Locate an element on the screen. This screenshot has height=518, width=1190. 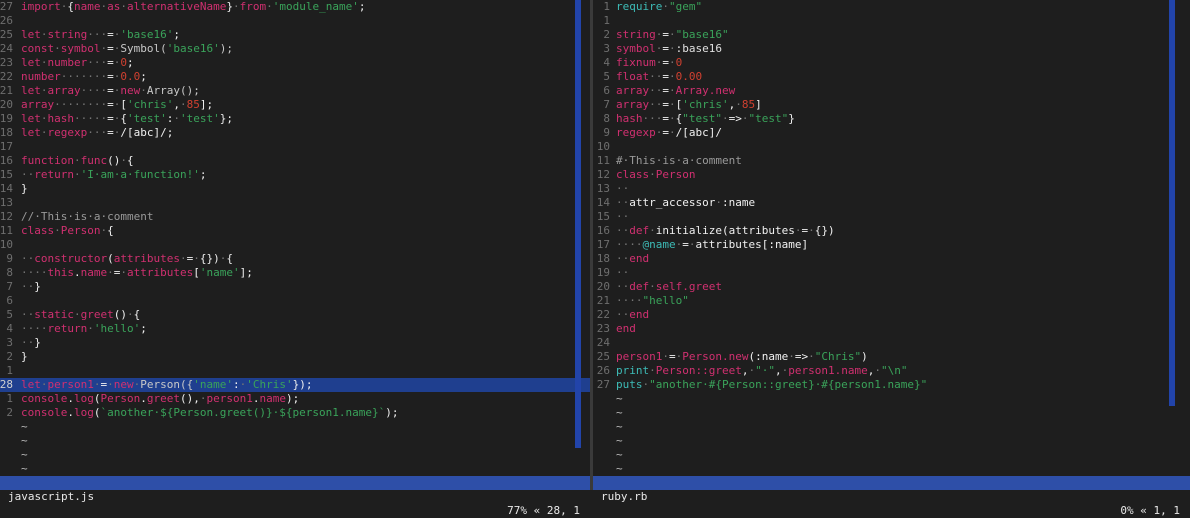
code-line: 15 ·· is located at coordinates (891, 217).